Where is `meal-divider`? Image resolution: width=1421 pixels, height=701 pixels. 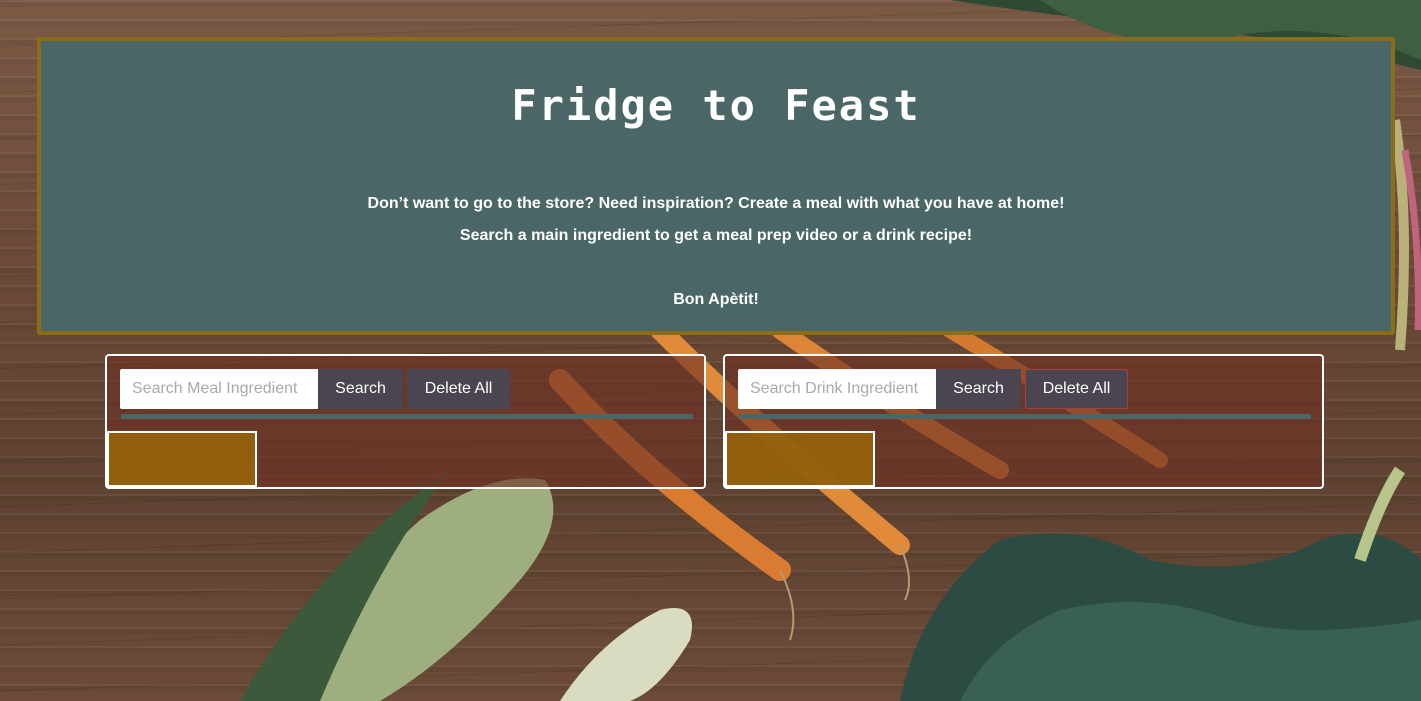
meal-divider is located at coordinates (407, 416).